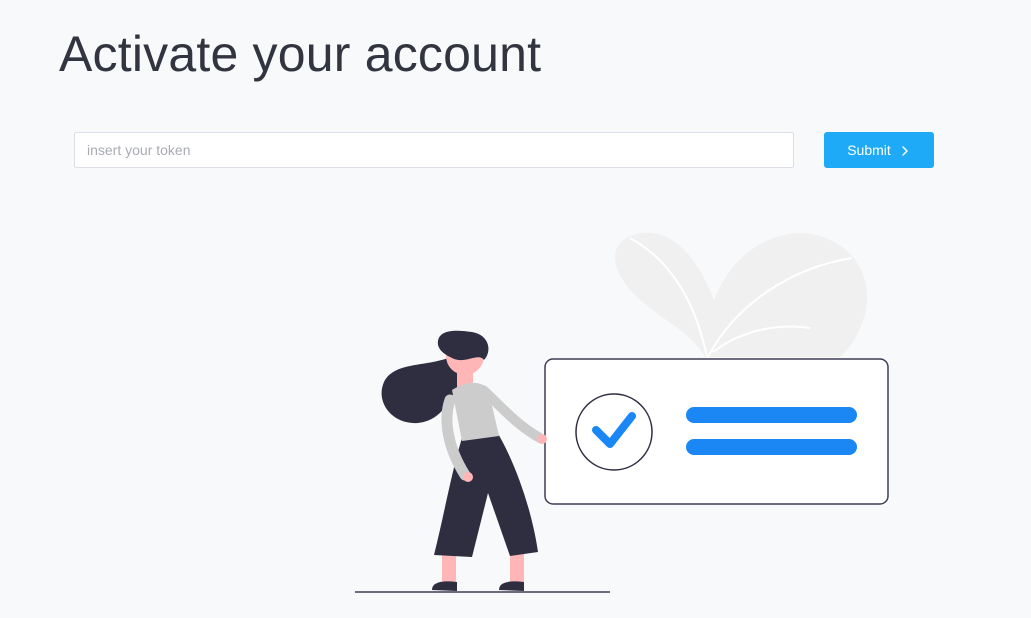  What do you see at coordinates (905, 150) in the screenshot?
I see `chevron-right-icon` at bounding box center [905, 150].